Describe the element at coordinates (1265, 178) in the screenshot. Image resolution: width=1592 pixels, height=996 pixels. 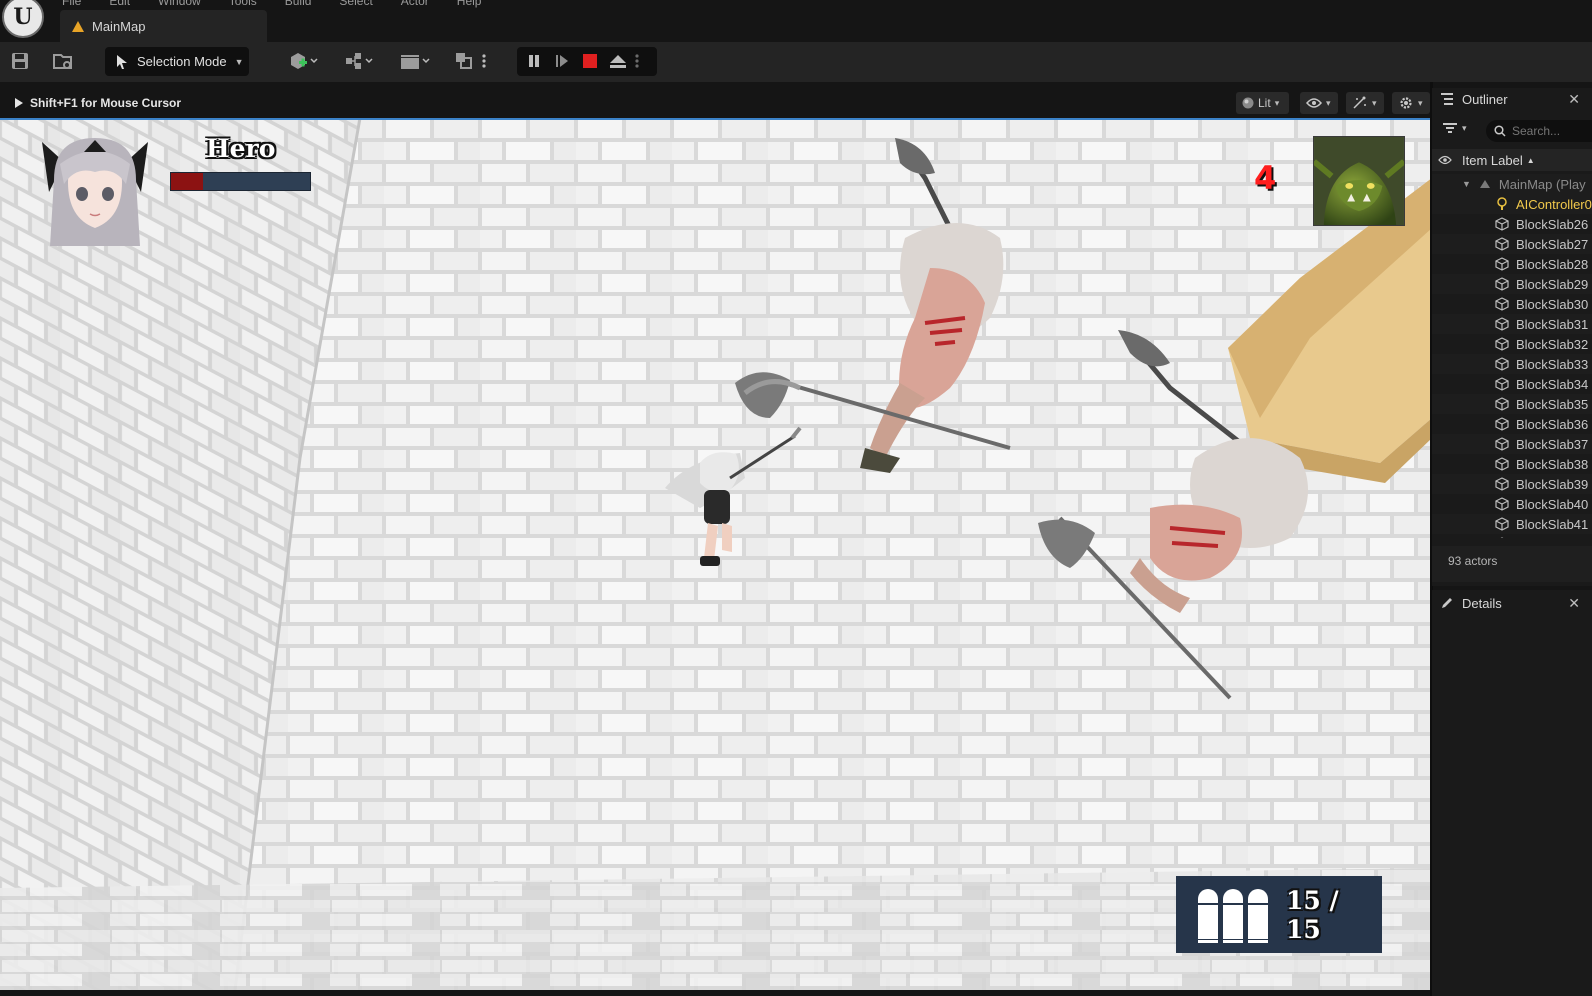
I see `enemy-count: 4` at that location.